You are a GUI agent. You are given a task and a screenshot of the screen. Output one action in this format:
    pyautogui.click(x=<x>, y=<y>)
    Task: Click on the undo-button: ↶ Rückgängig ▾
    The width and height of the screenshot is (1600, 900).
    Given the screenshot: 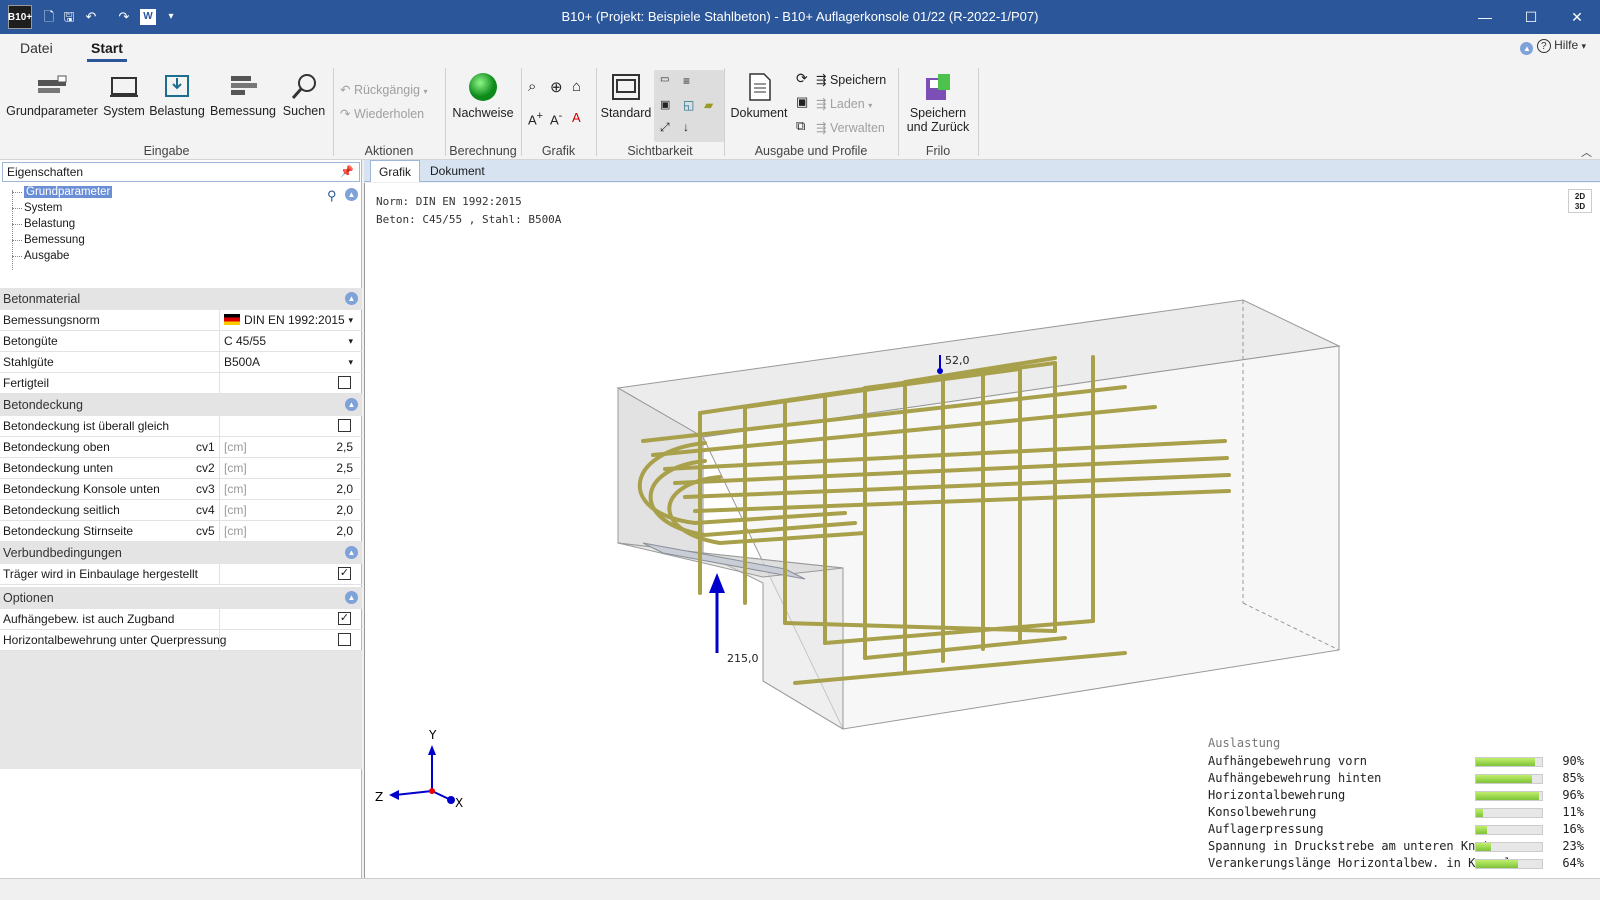 What is the action you would take?
    pyautogui.click(x=383, y=89)
    